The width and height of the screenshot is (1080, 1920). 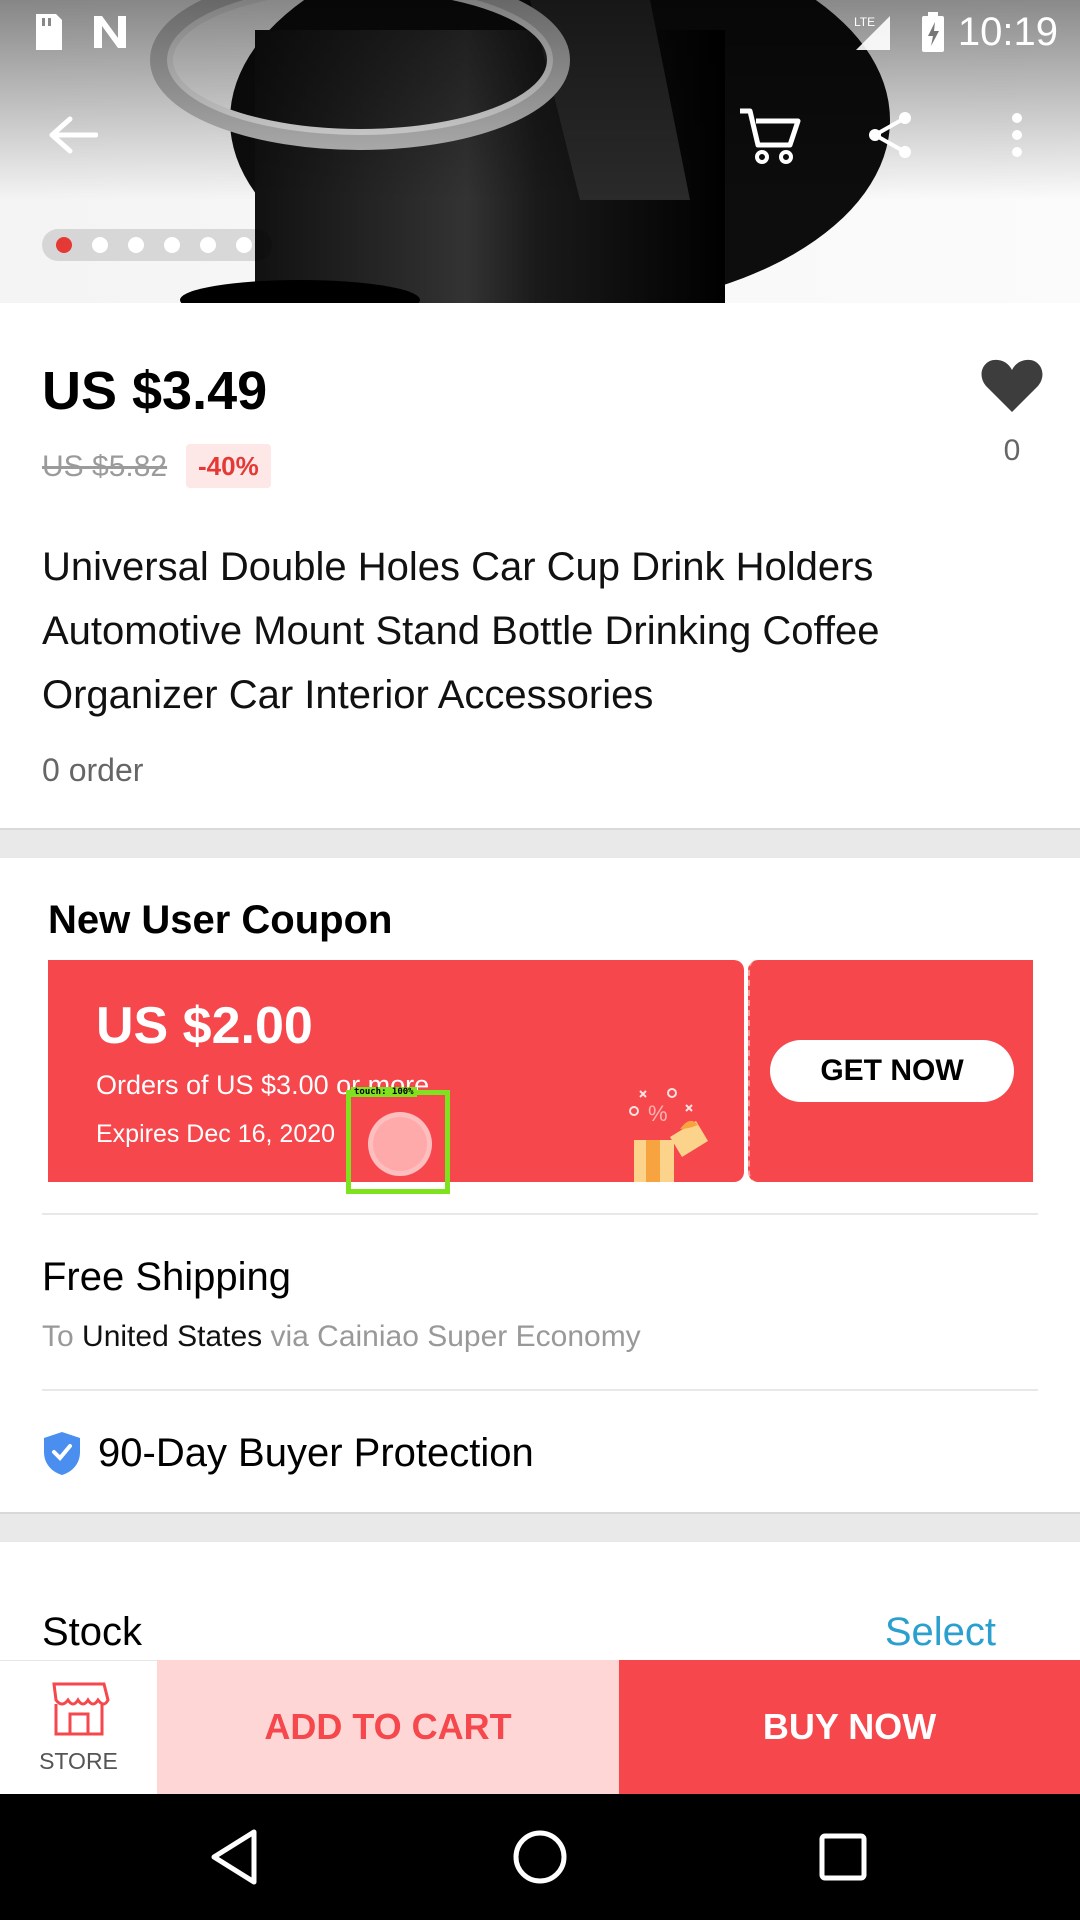 What do you see at coordinates (864, 22) in the screenshot?
I see `svg-text: LTE` at bounding box center [864, 22].